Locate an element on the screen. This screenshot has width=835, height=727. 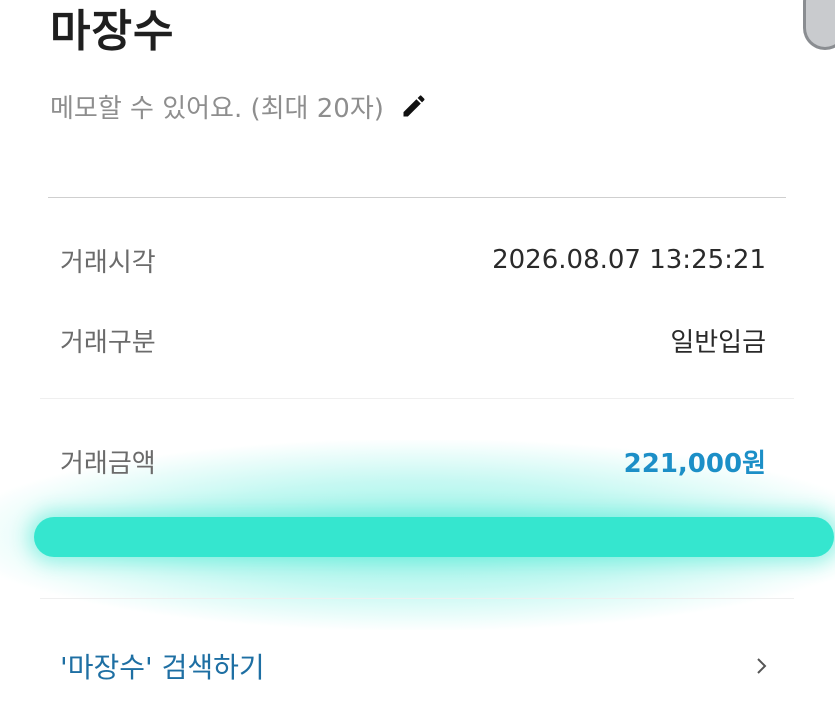
chevron-right-icon is located at coordinates (762, 666).